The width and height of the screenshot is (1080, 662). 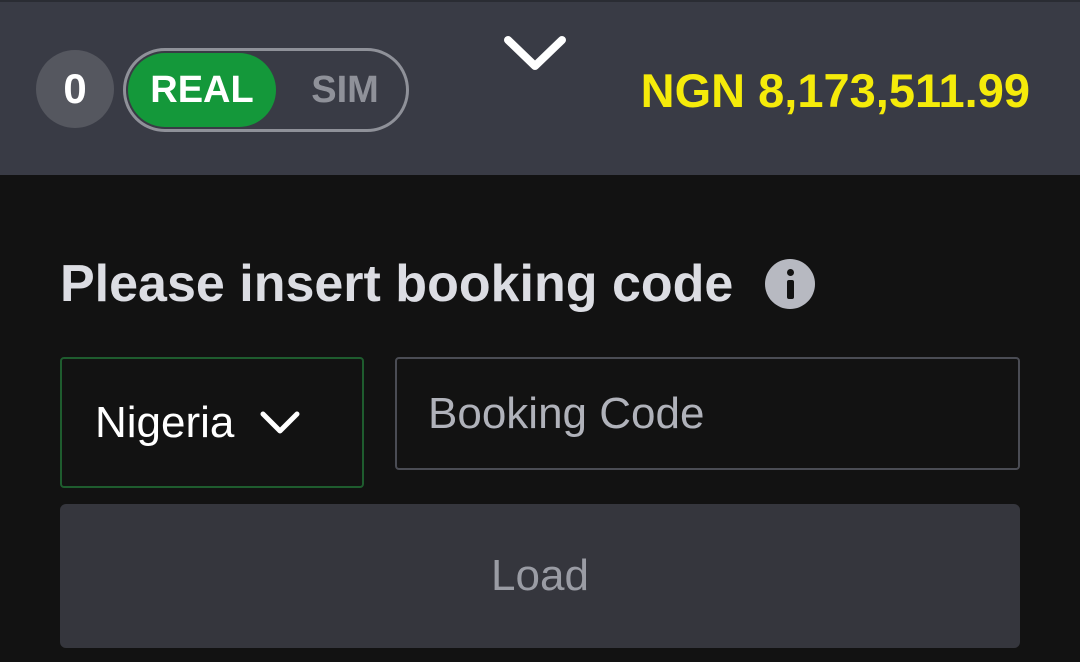 I want to click on booking-title-row: Please insert booking code, so click(x=438, y=284).